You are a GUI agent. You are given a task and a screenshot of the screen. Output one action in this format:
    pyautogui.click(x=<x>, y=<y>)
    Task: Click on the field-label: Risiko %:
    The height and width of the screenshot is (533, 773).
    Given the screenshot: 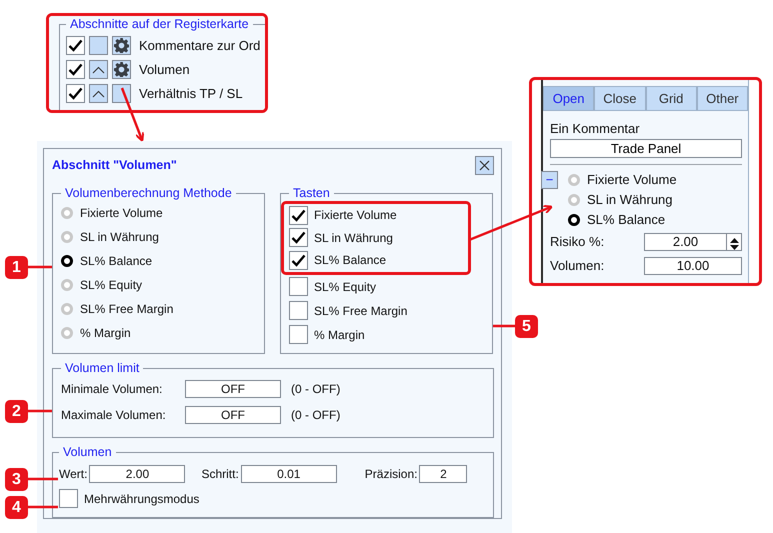 What is the action you would take?
    pyautogui.click(x=577, y=242)
    